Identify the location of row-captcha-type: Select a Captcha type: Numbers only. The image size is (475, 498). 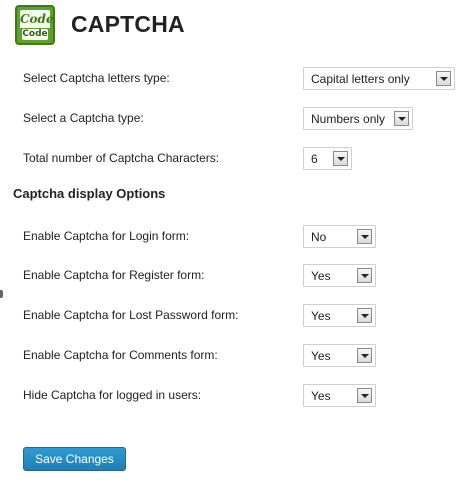
(237, 119).